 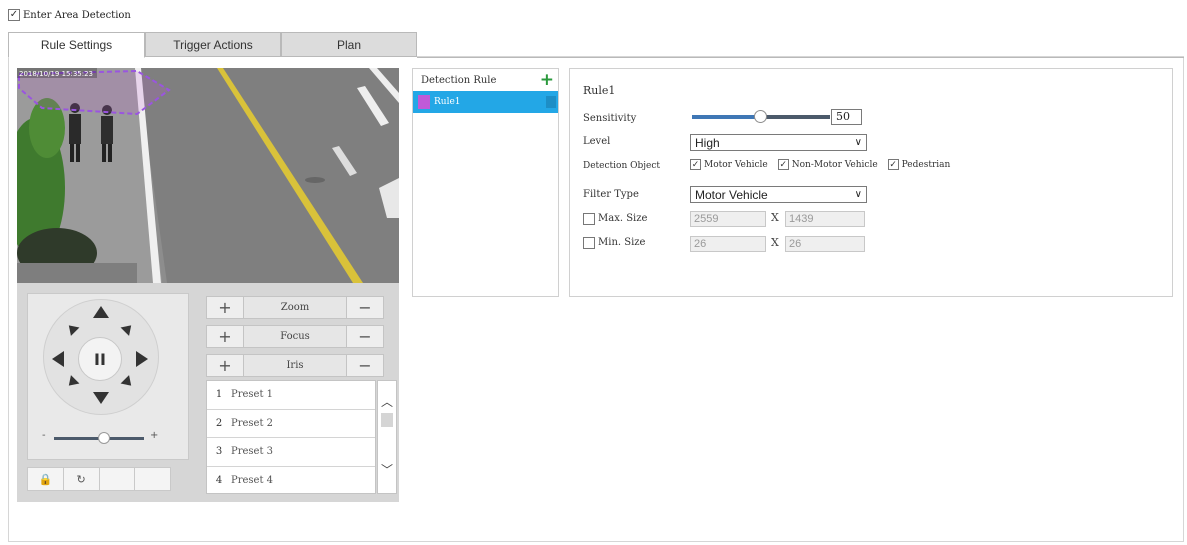 I want to click on pause-button: II, so click(x=100, y=359).